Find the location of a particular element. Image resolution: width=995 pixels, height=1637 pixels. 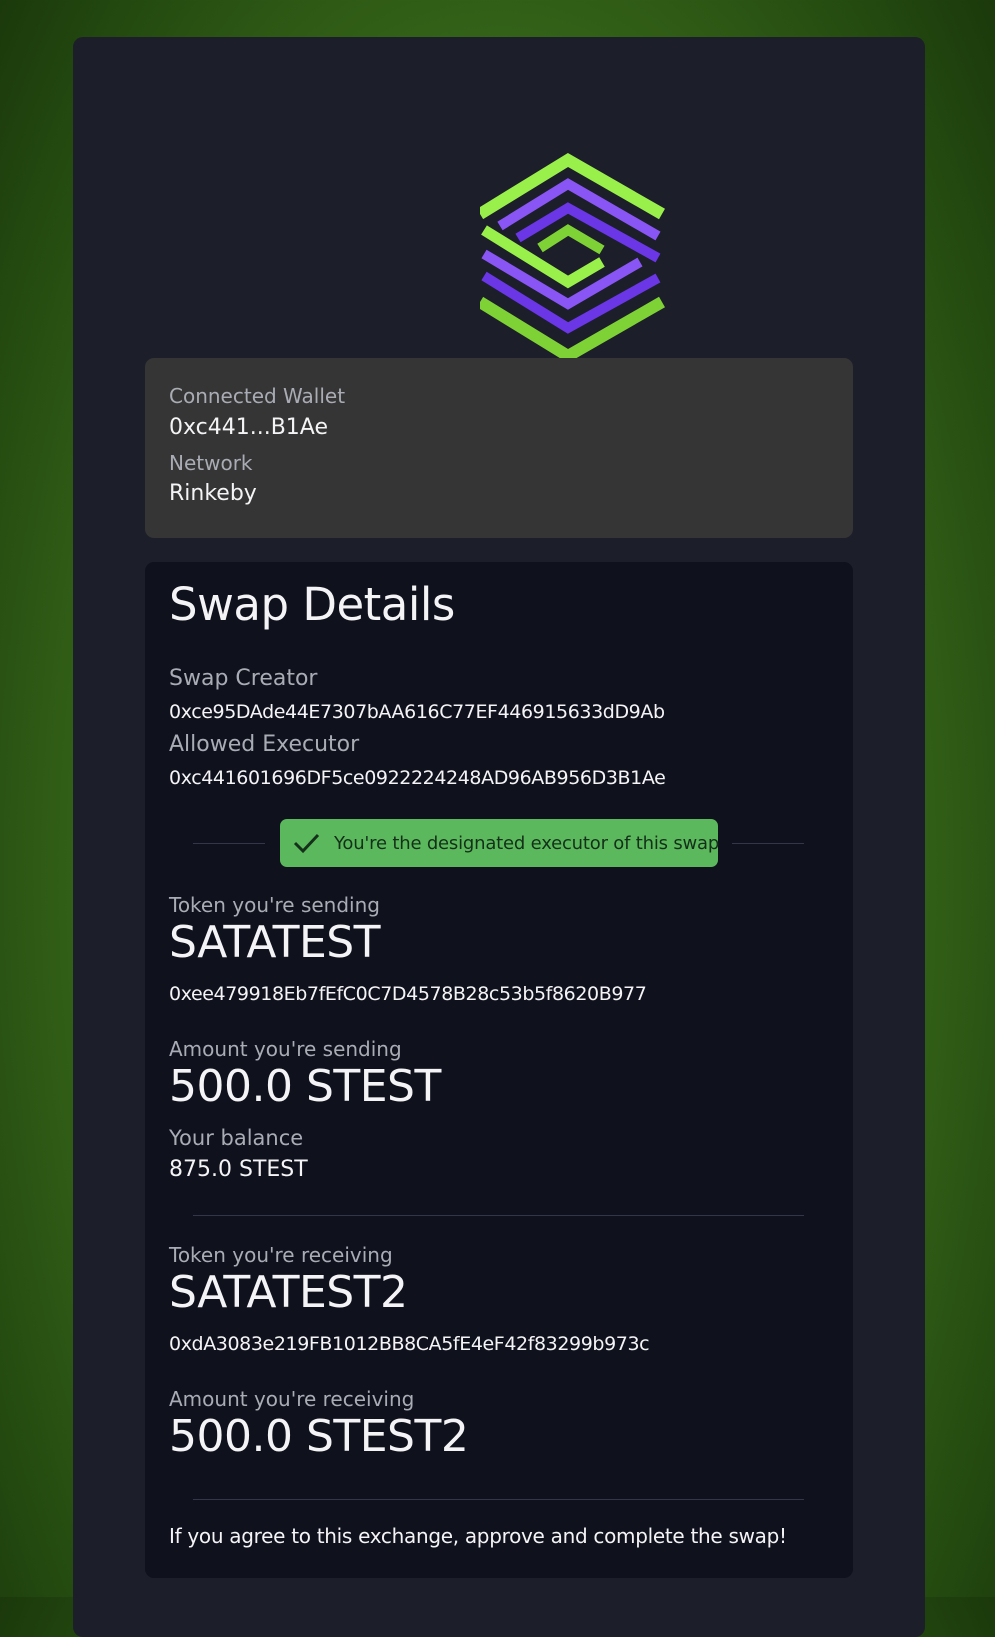

network-value: Rinkeby is located at coordinates (213, 493).